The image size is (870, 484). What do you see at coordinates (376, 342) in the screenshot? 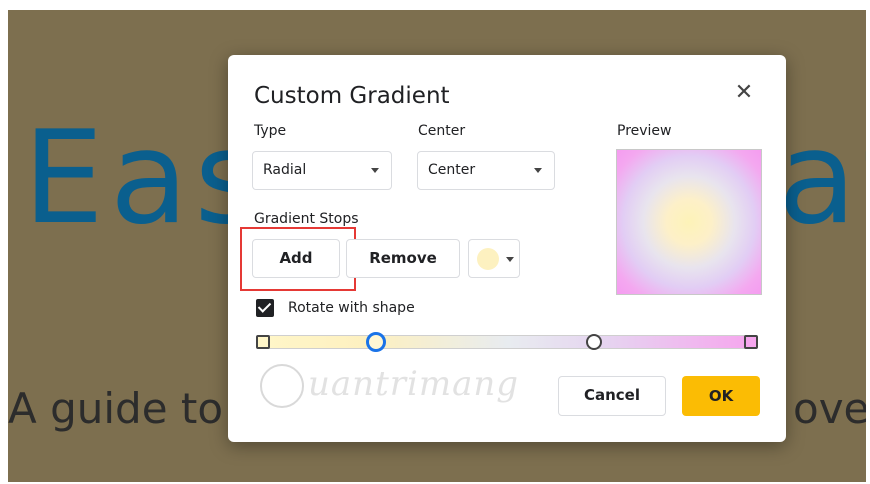
I see `gradient-stop-selected-handle` at bounding box center [376, 342].